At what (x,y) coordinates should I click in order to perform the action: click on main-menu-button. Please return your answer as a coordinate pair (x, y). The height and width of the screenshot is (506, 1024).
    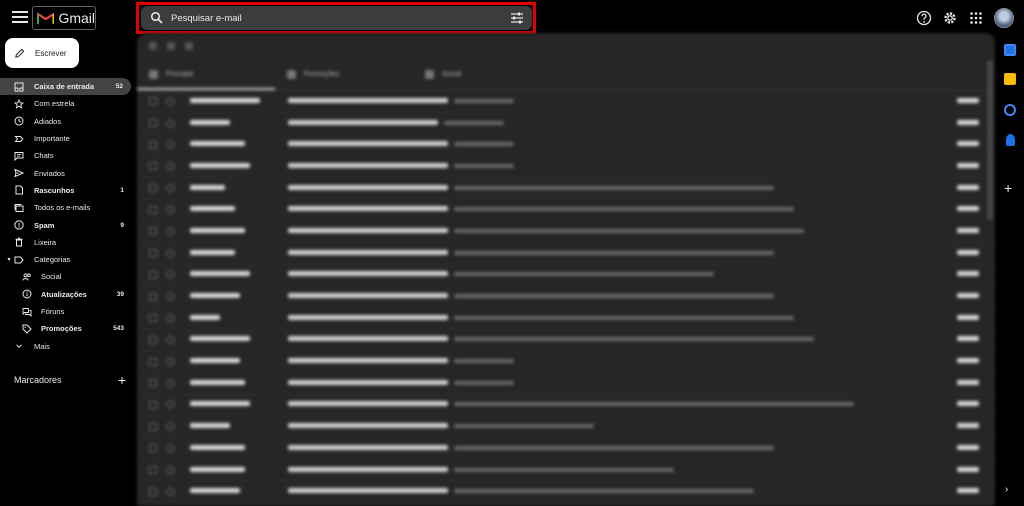
    Looking at the image, I should click on (20, 17).